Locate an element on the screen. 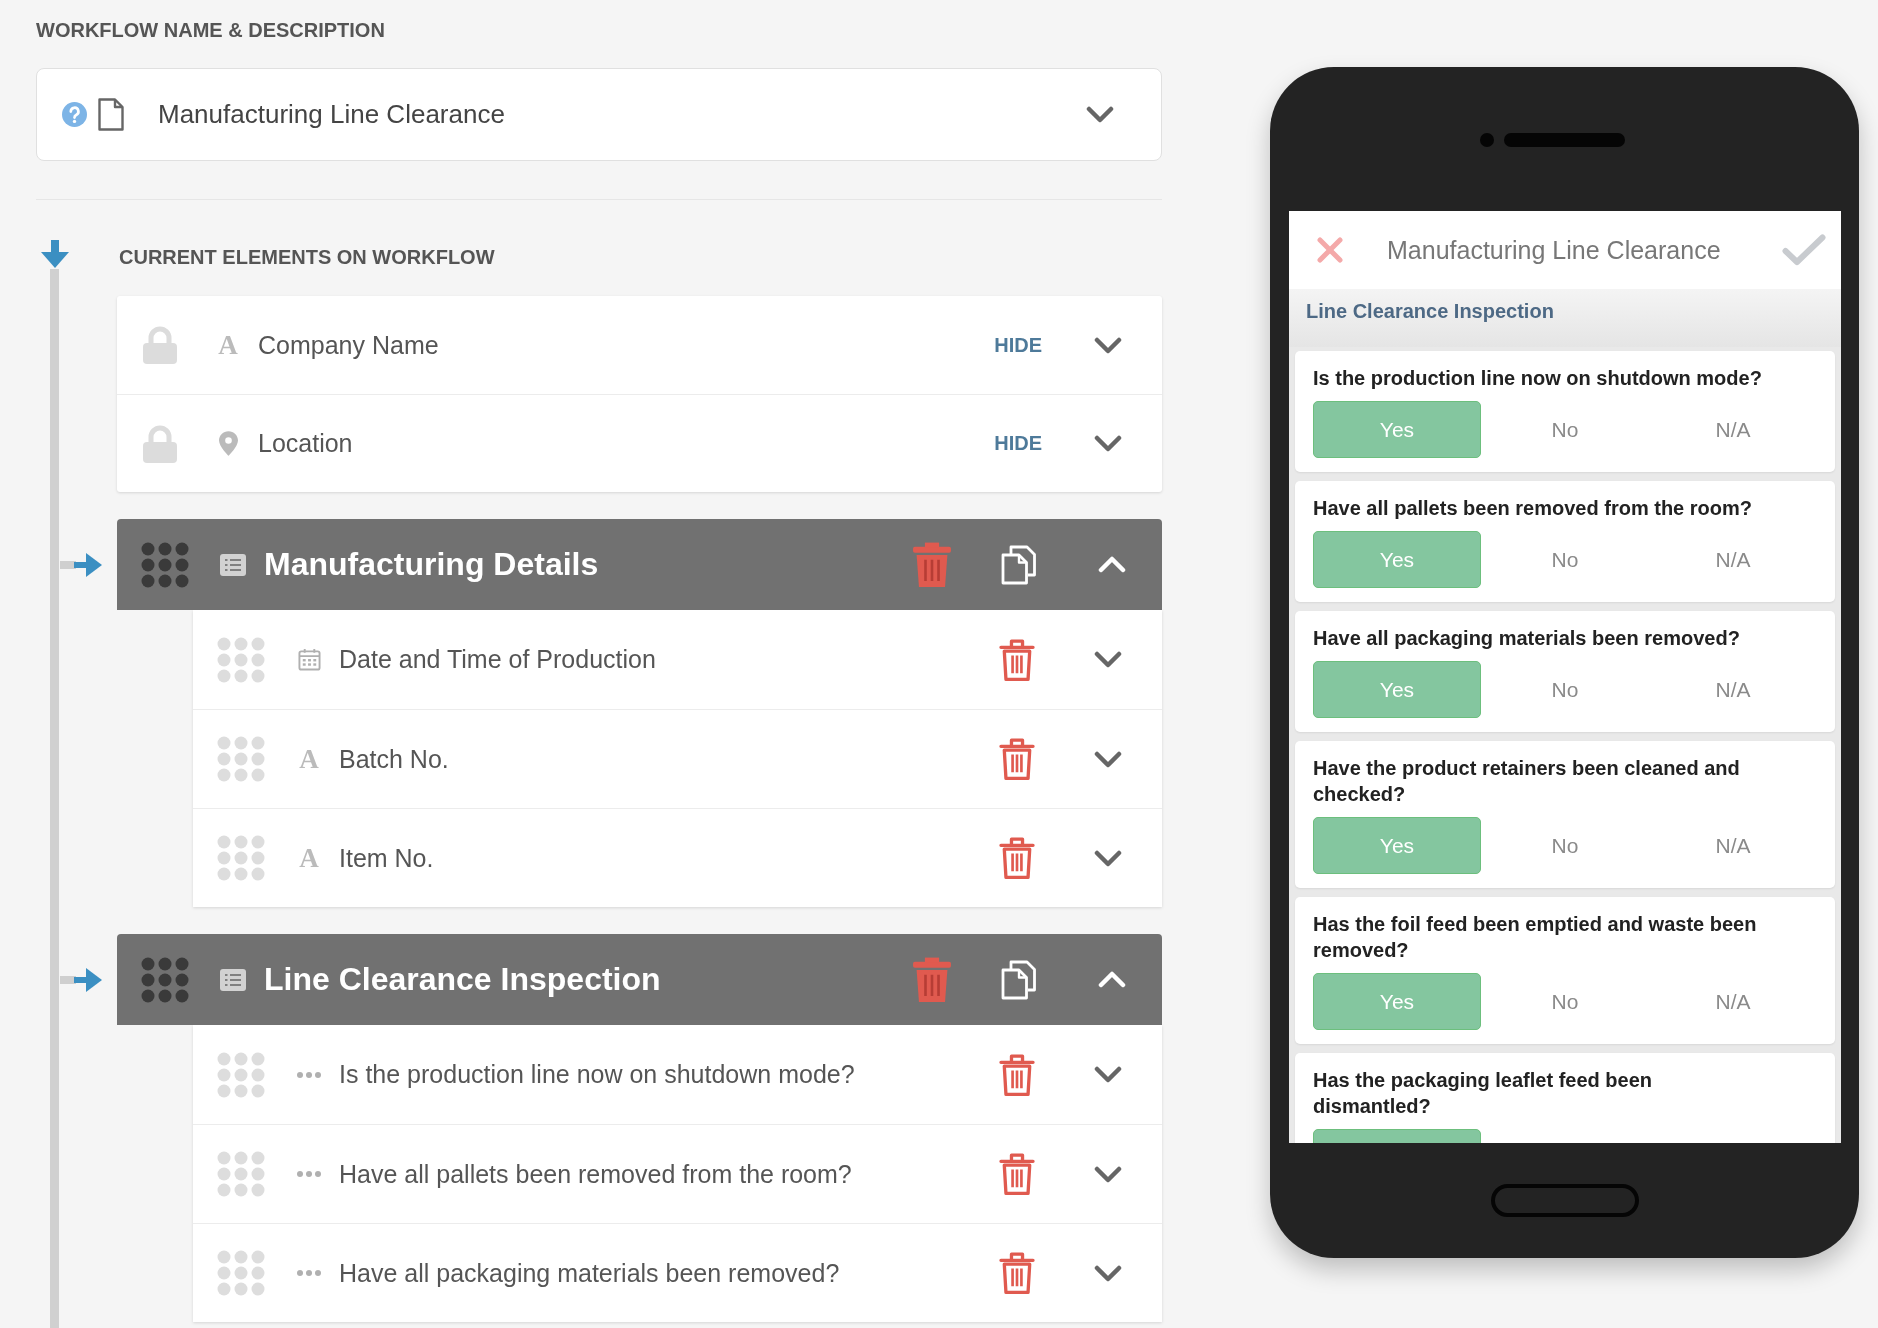 This screenshot has height=1328, width=1878. close-icon is located at coordinates (1330, 250).